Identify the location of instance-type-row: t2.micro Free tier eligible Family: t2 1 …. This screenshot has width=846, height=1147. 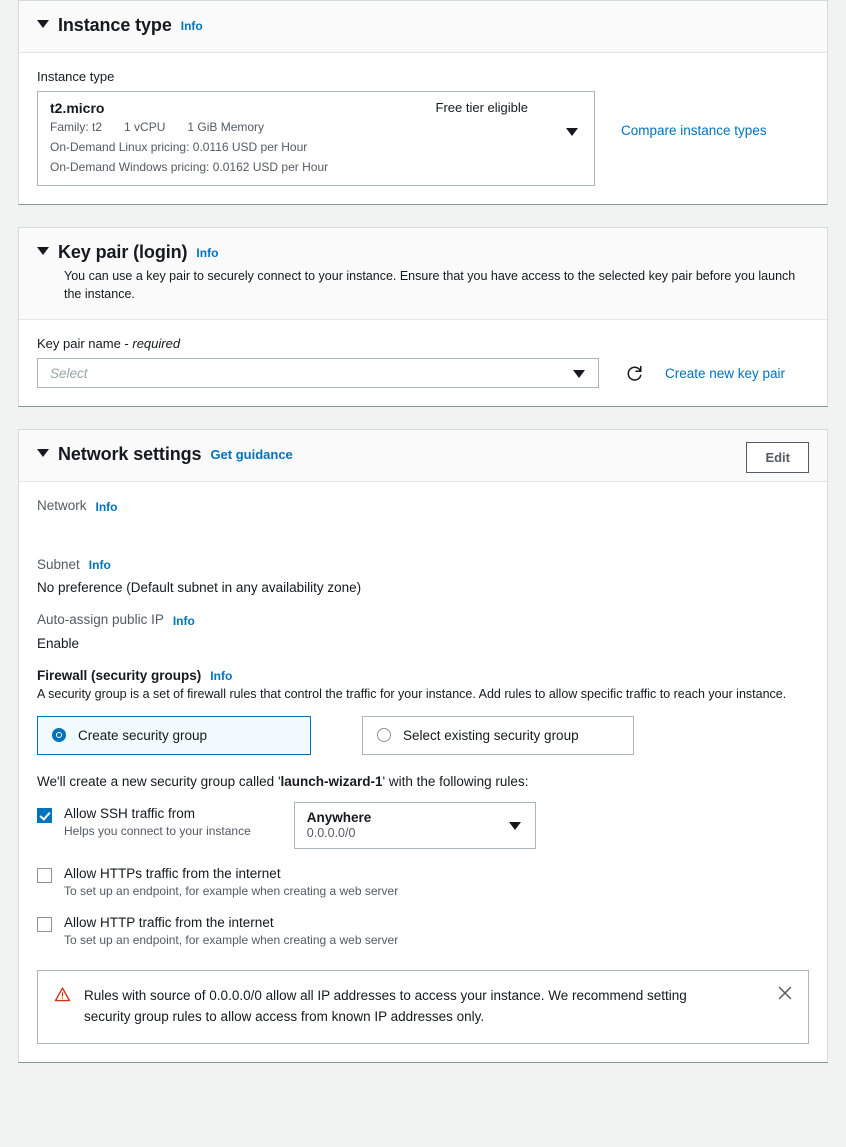
(423, 138).